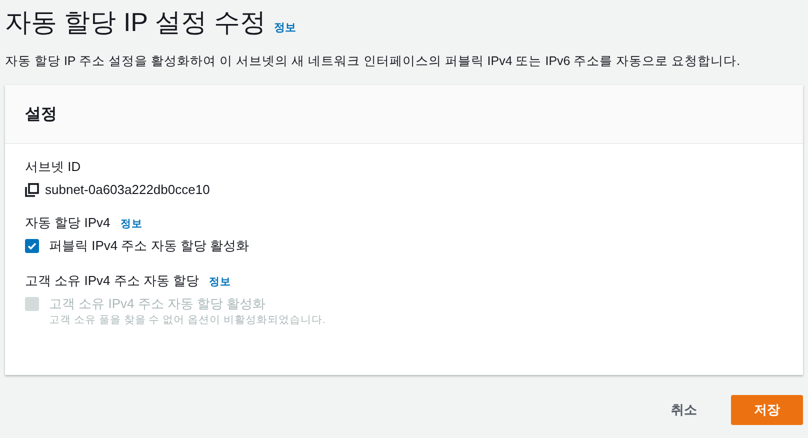 The width and height of the screenshot is (808, 438). I want to click on field-label: 서브넷 ID, so click(53, 167).